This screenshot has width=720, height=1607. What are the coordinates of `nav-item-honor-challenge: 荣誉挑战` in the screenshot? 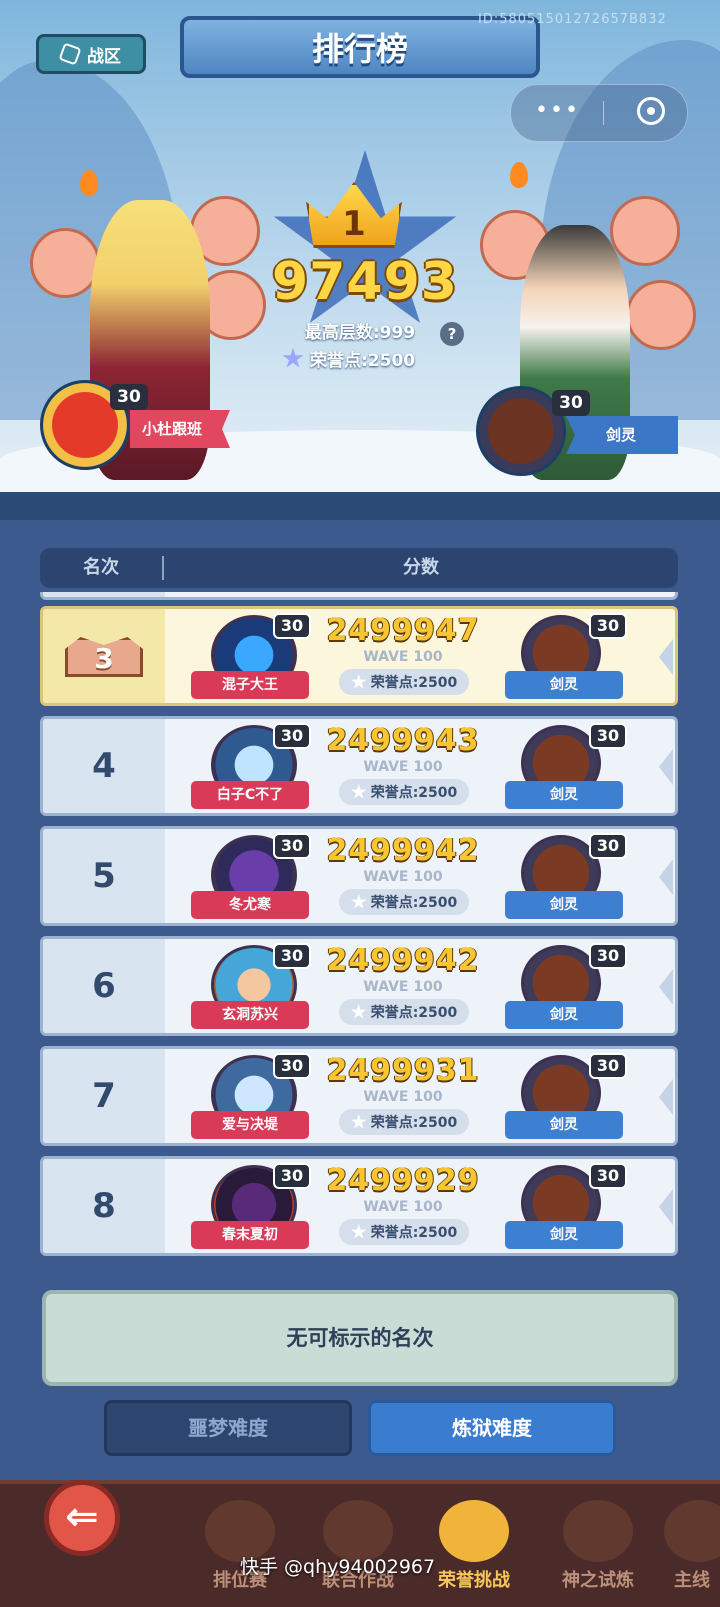 It's located at (474, 1550).